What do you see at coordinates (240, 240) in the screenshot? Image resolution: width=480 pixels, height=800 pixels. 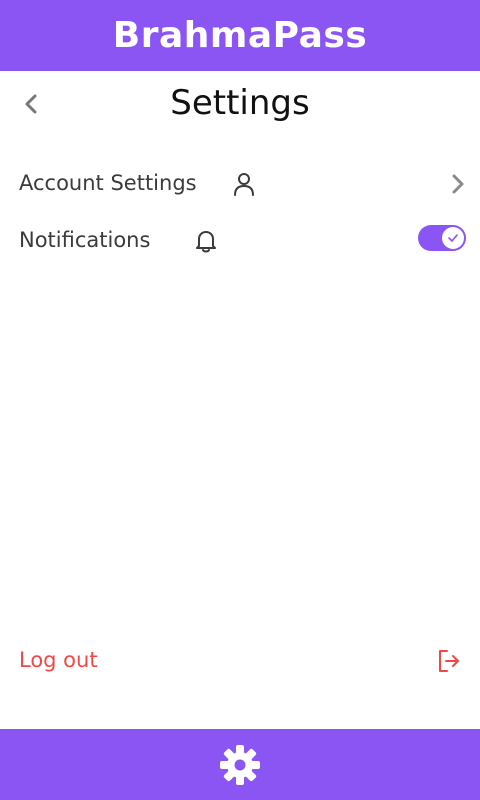 I see `notifications-row: Notifications` at bounding box center [240, 240].